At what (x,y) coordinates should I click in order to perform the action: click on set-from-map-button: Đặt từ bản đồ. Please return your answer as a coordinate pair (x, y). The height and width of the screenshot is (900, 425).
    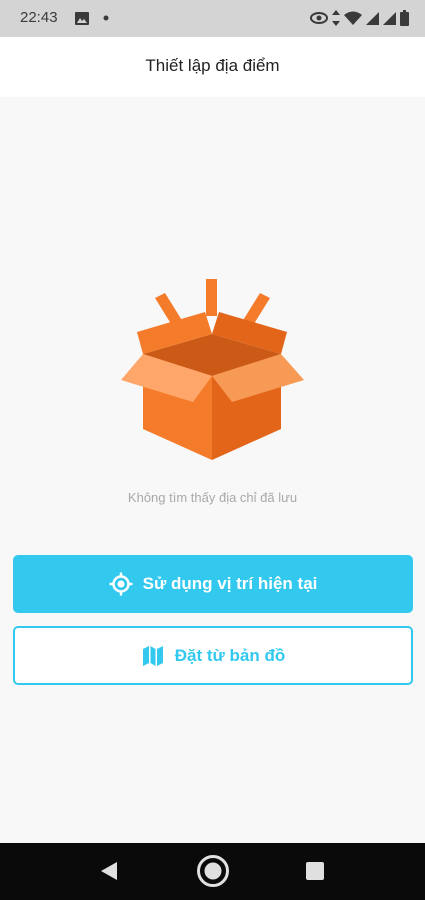
    Looking at the image, I should click on (213, 655).